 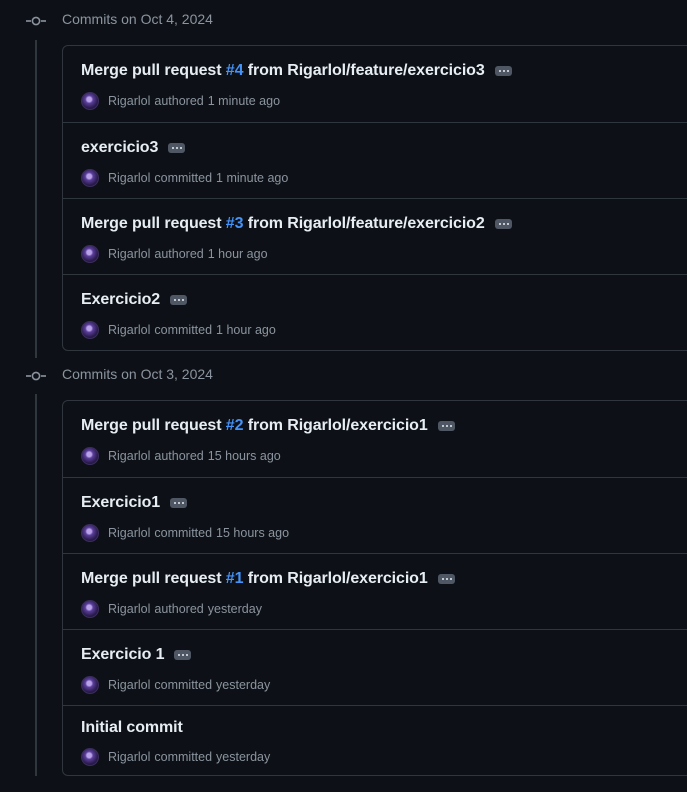 What do you see at coordinates (235, 70) in the screenshot?
I see `pull-request-link: #4` at bounding box center [235, 70].